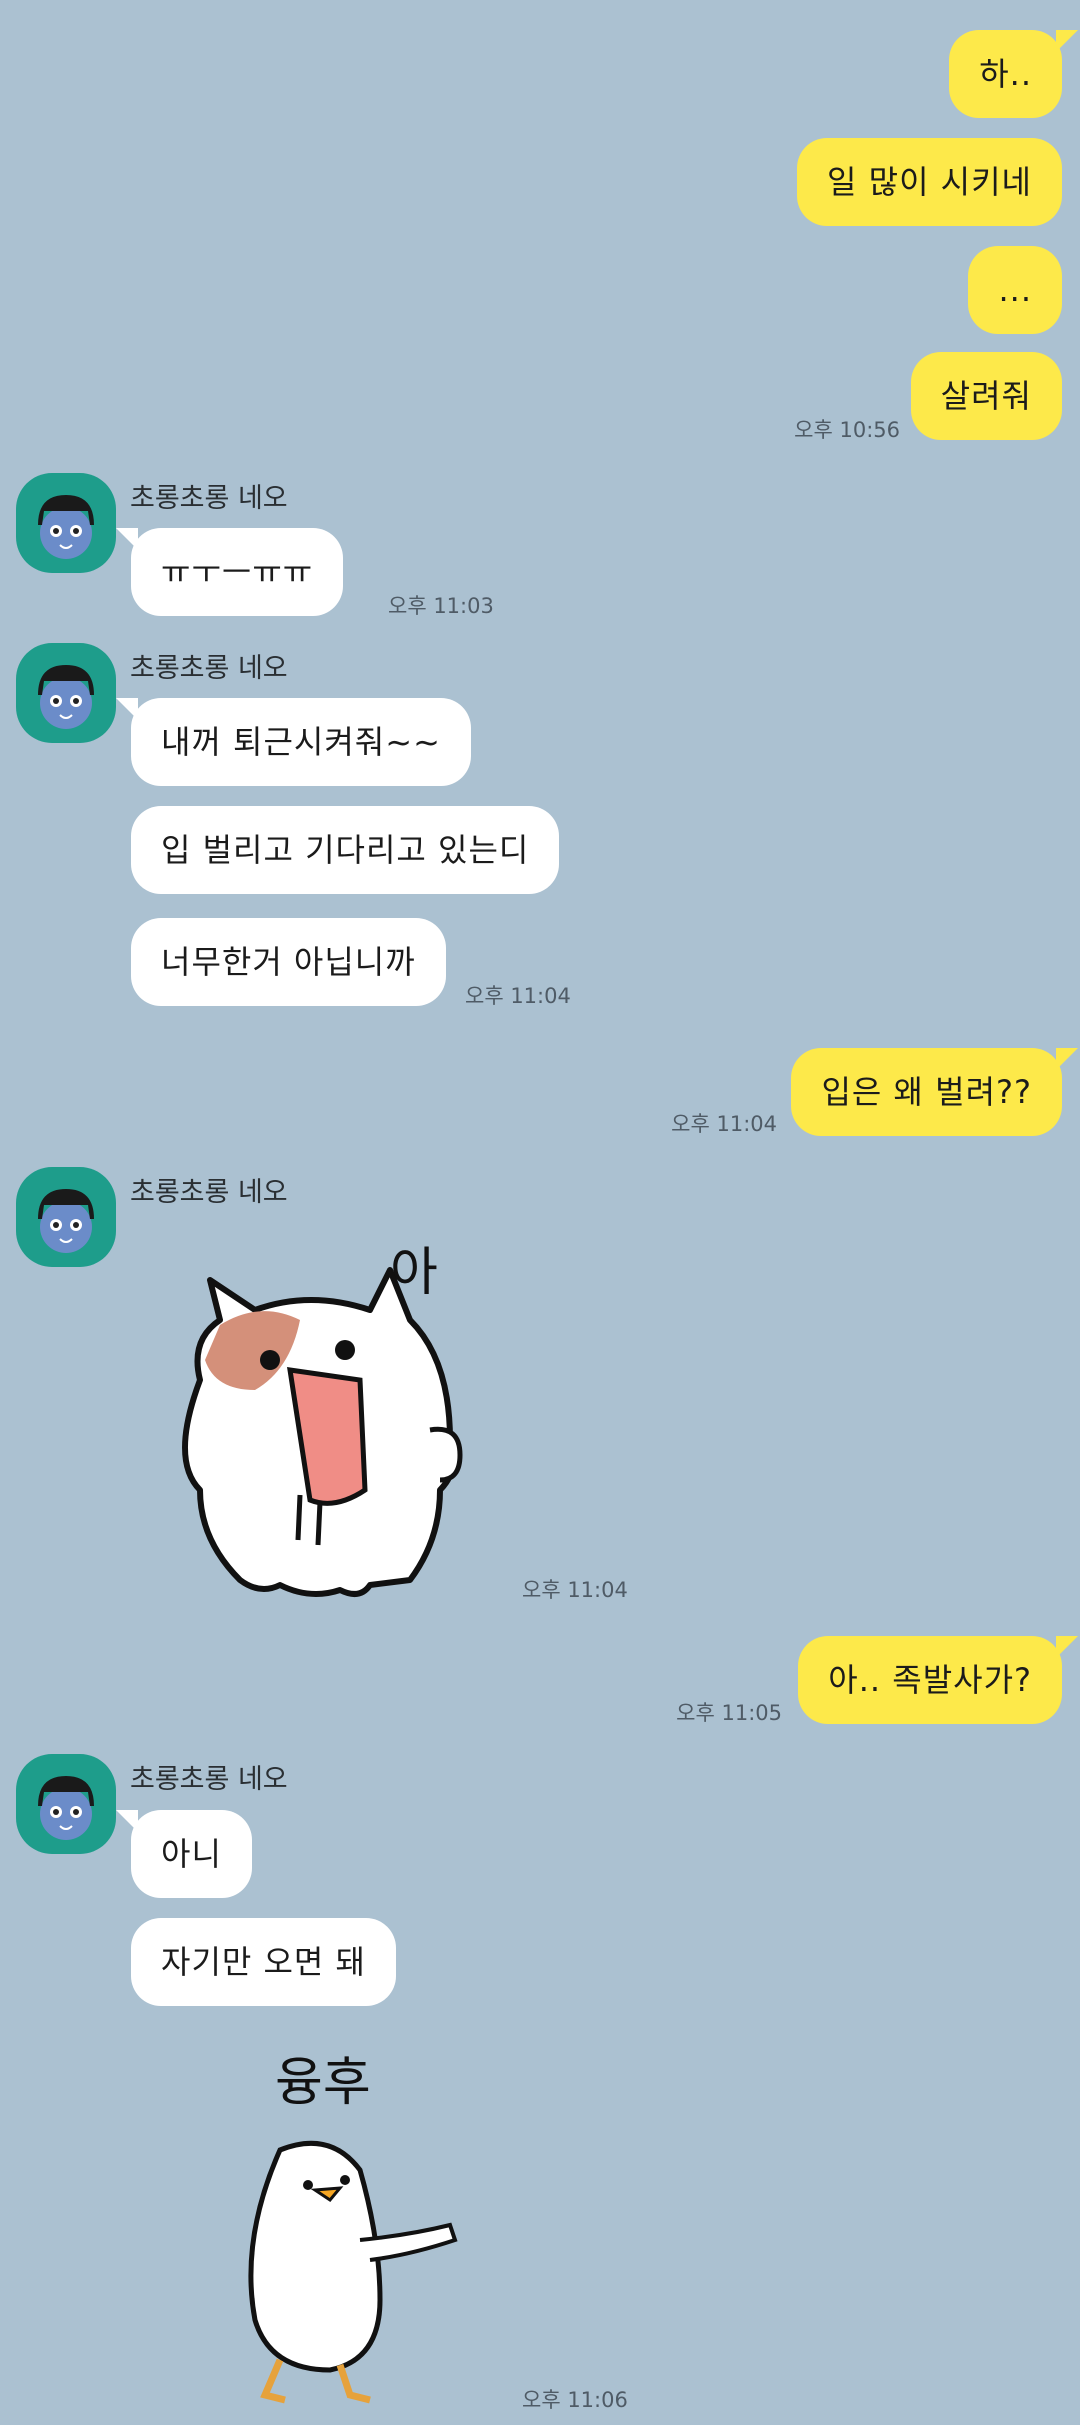  What do you see at coordinates (441, 606) in the screenshot?
I see `timestamp: 오후 11:03` at bounding box center [441, 606].